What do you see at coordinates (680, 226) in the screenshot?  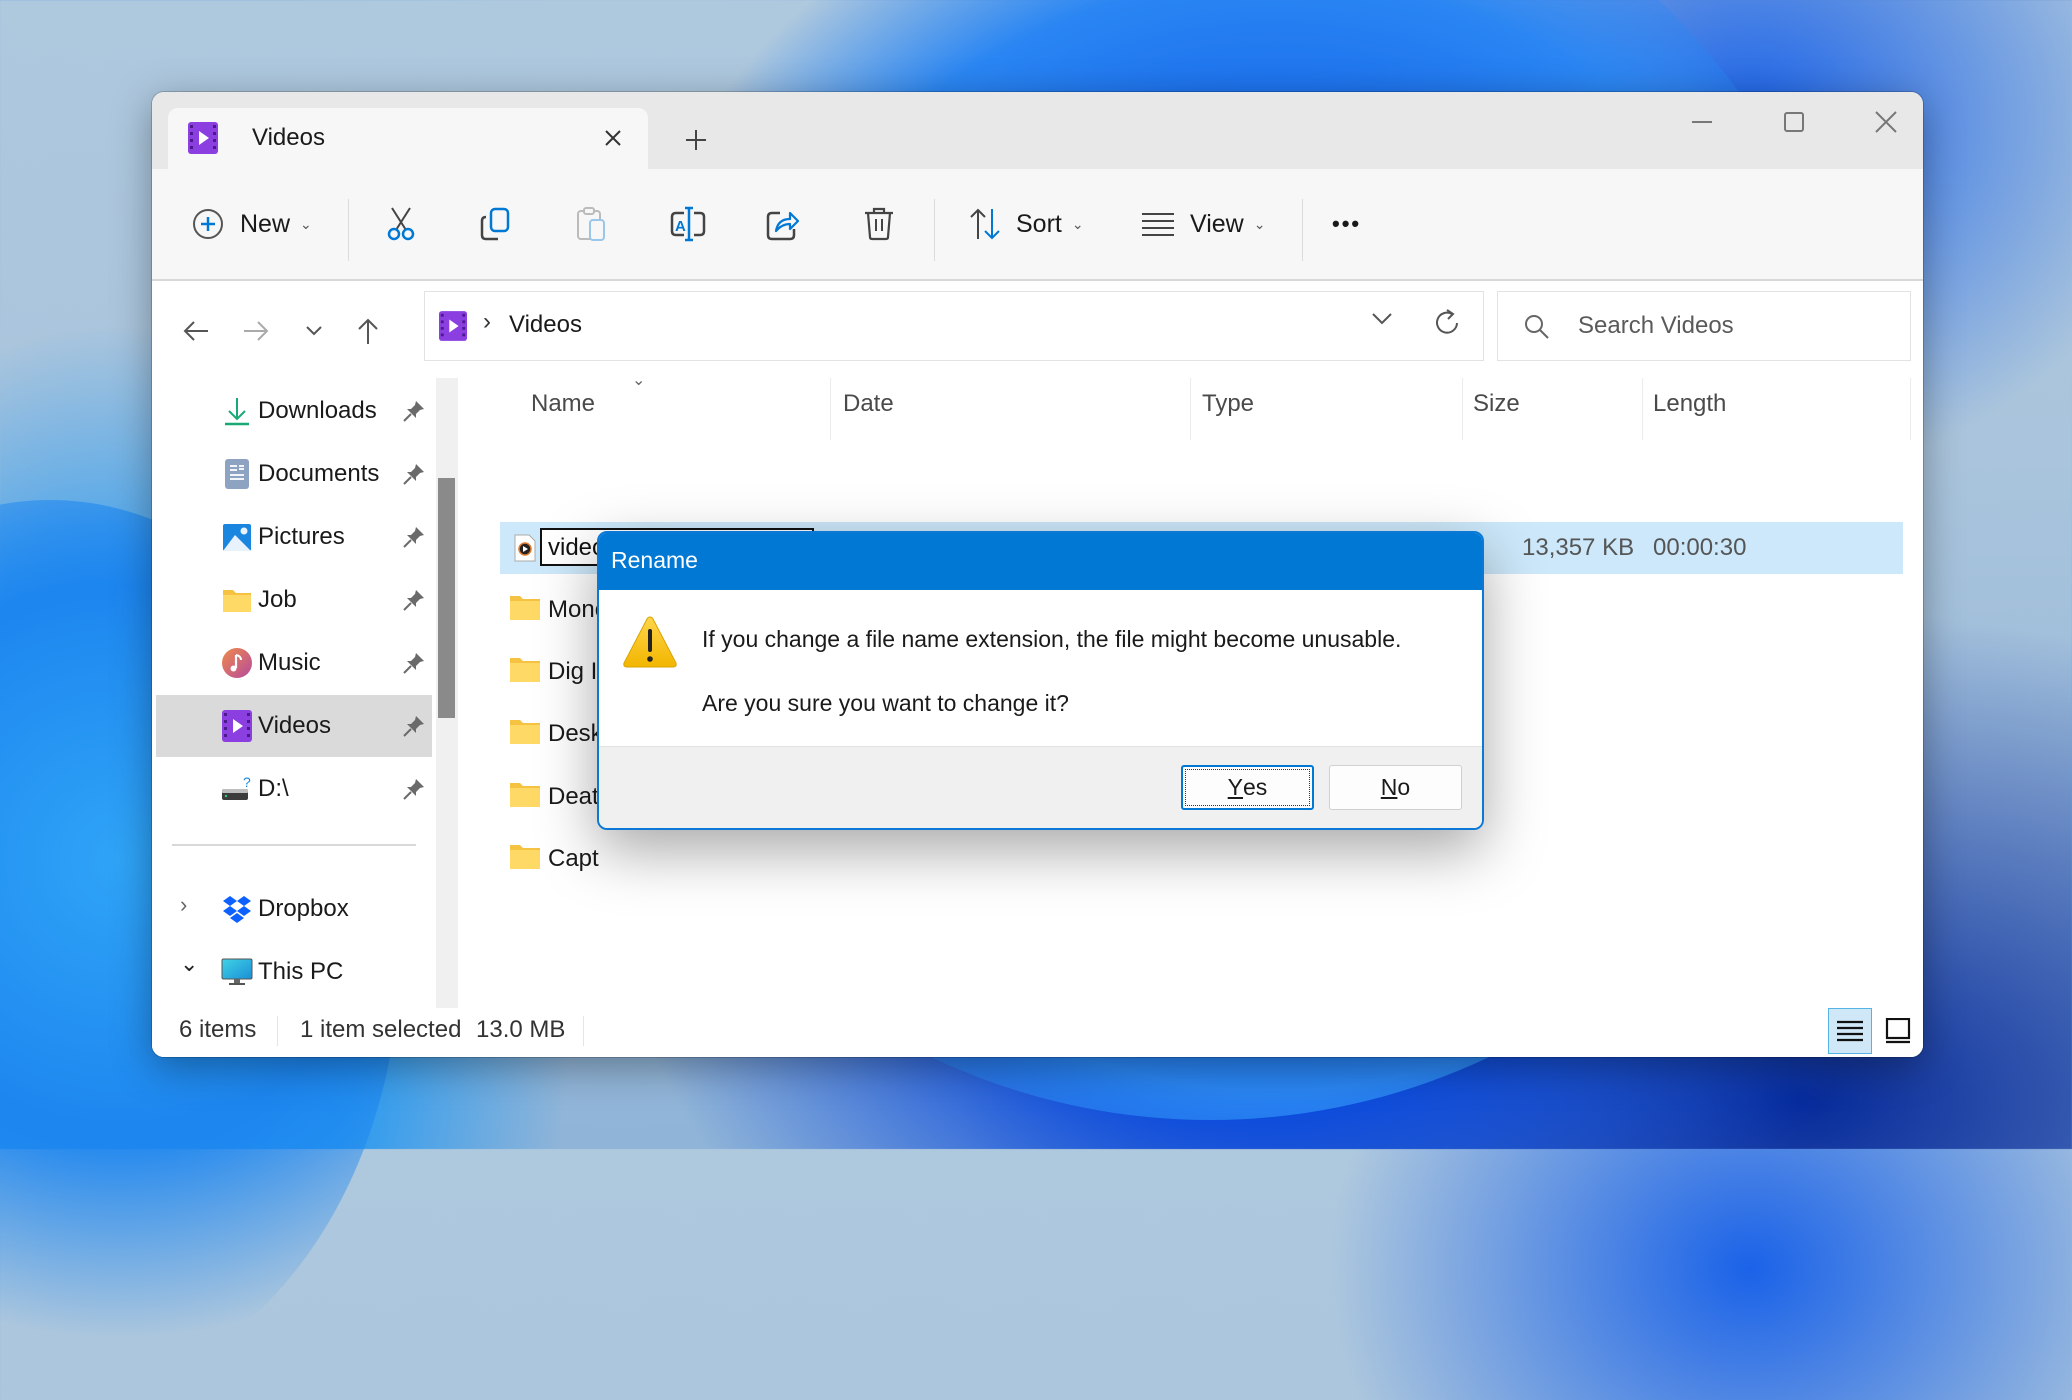 I see `svg-text: A` at bounding box center [680, 226].